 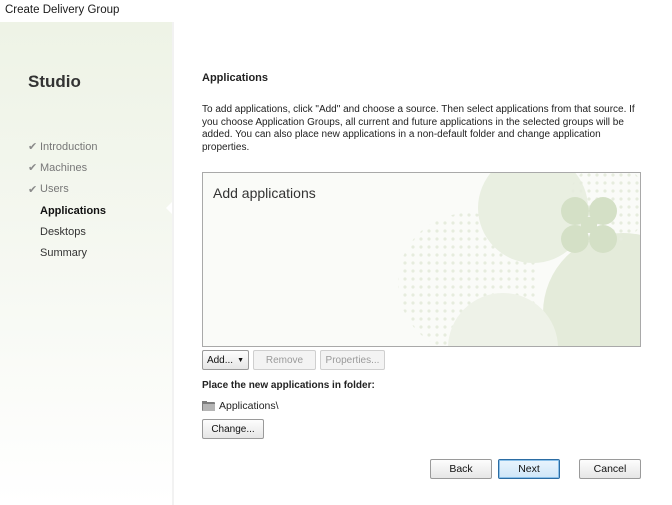 I want to click on caret-down-icon: ▼, so click(x=241, y=360).